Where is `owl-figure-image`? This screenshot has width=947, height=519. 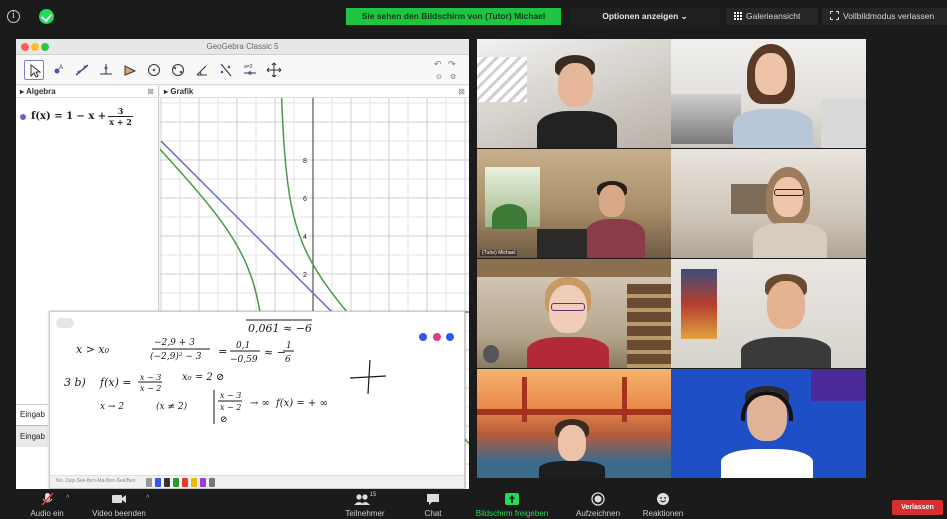 owl-figure-image is located at coordinates (491, 354).